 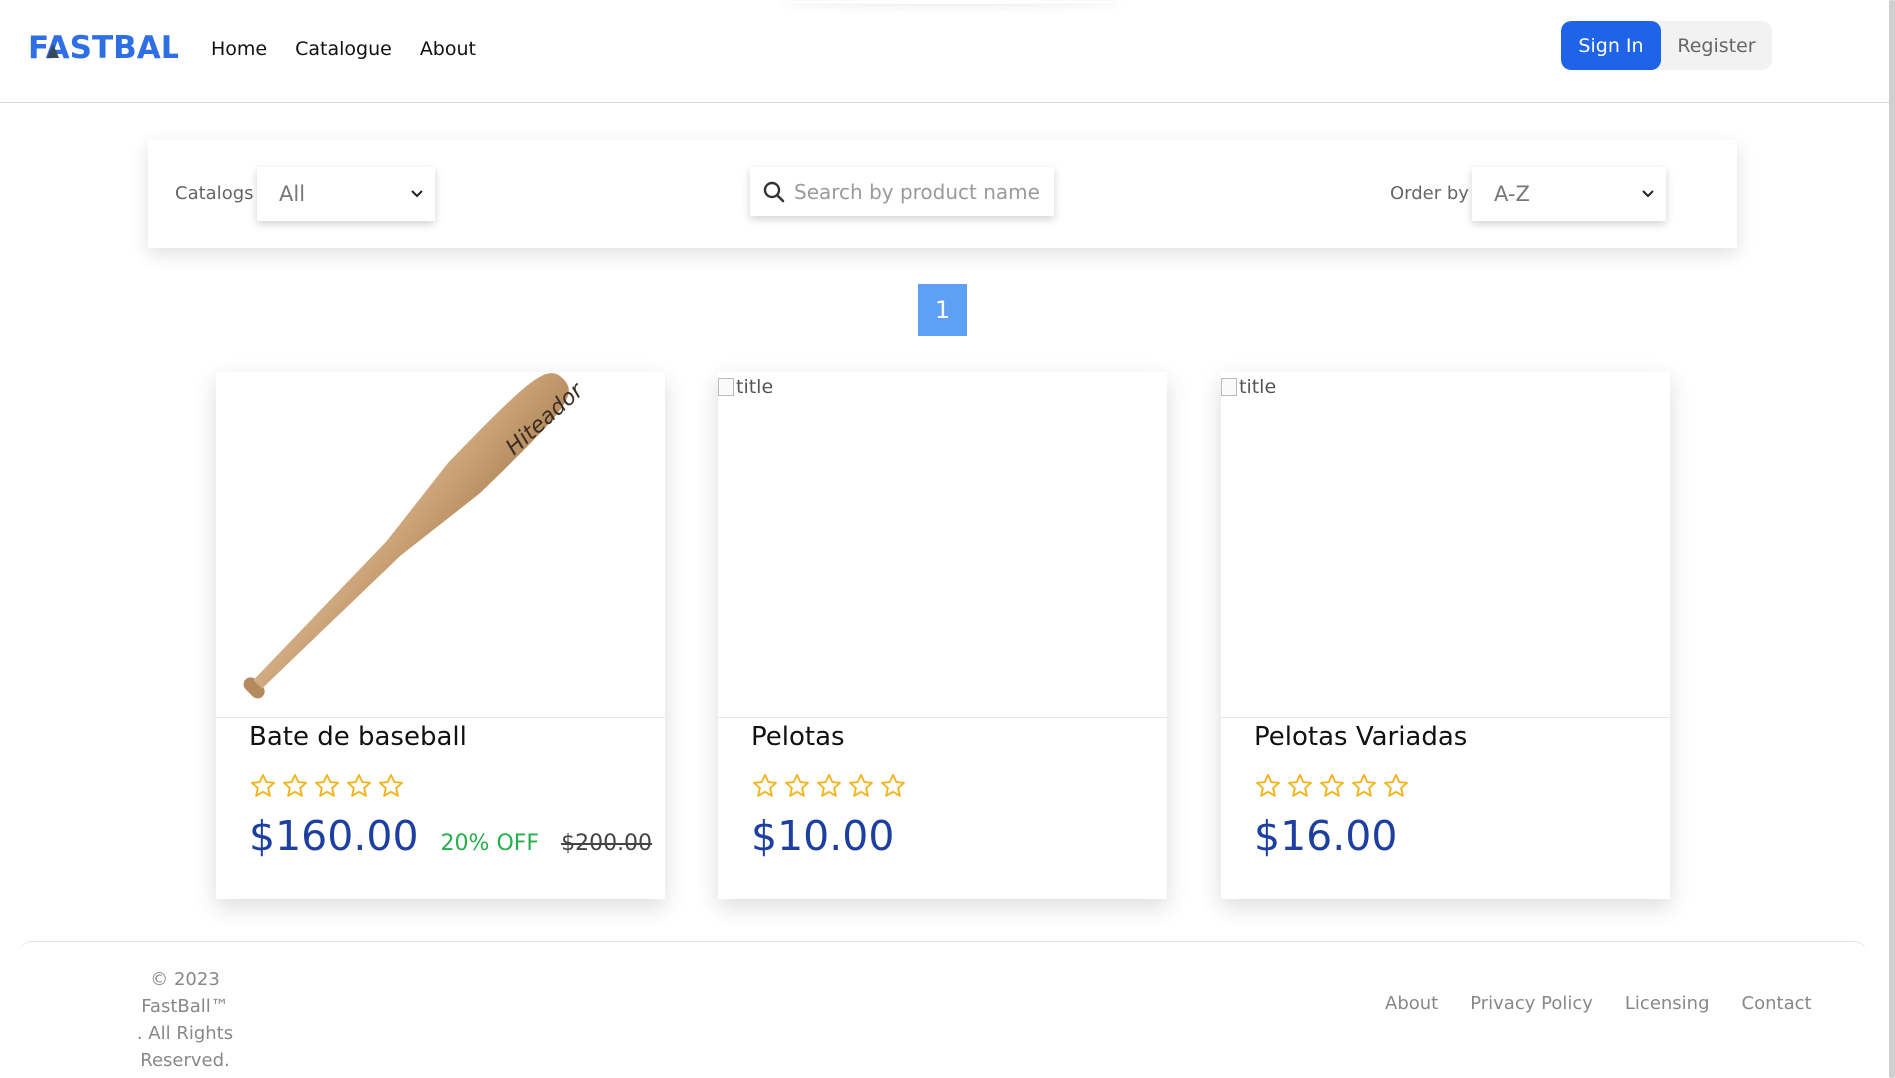 What do you see at coordinates (1716, 45) in the screenshot?
I see `register-button: Register` at bounding box center [1716, 45].